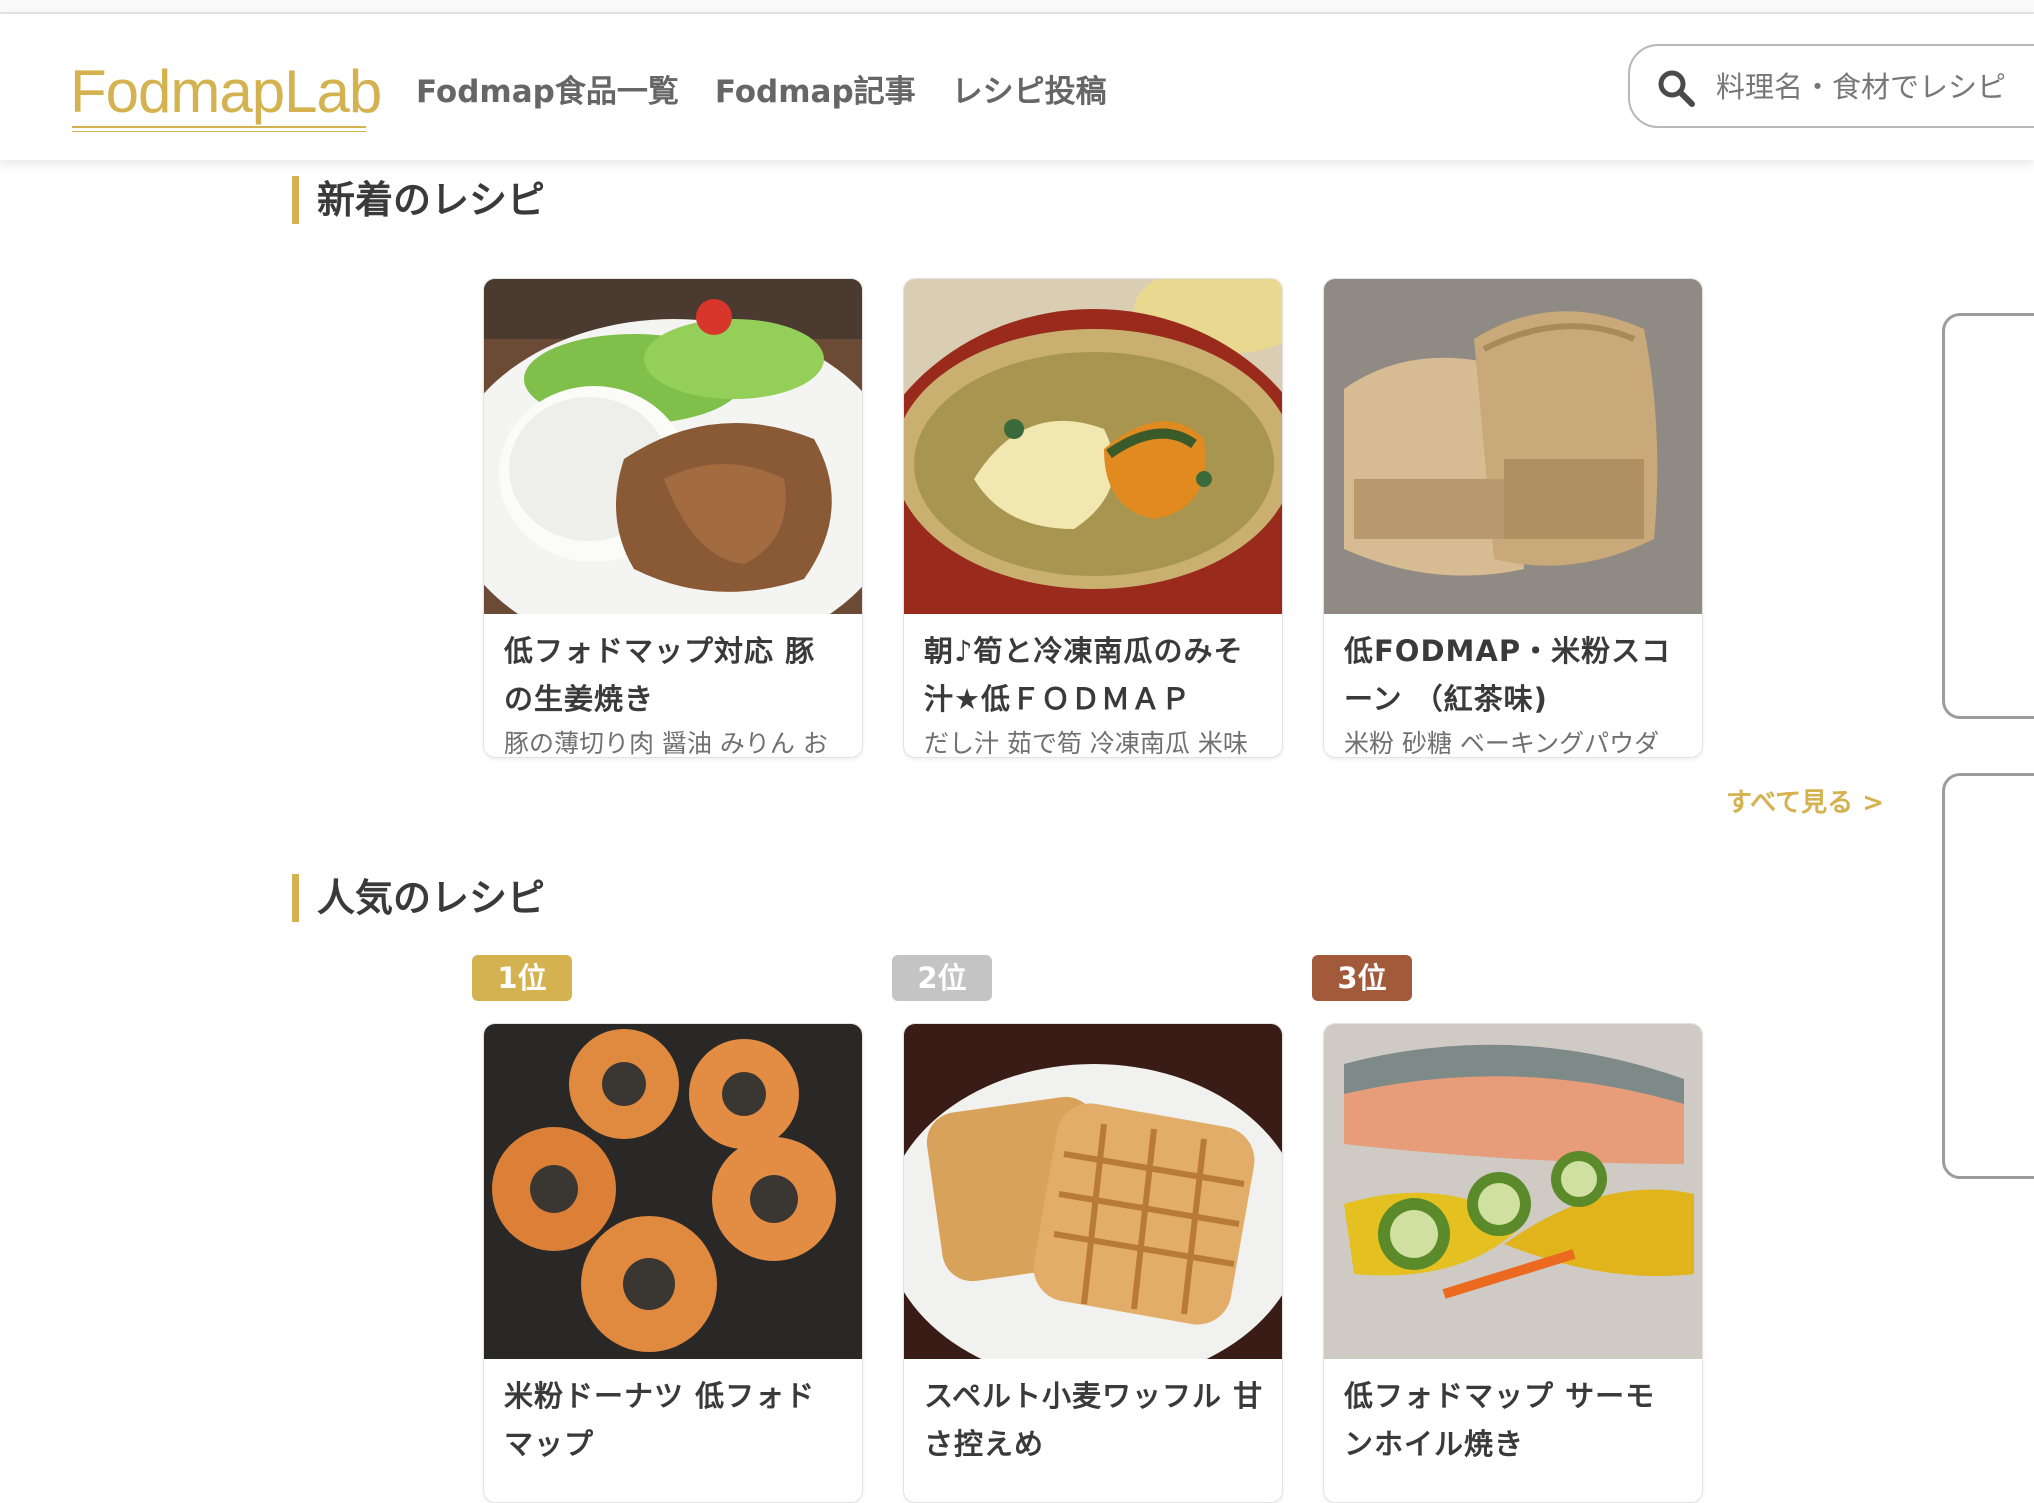 This screenshot has height=1503, width=2034. Describe the element at coordinates (226, 92) in the screenshot. I see `site-logo: FodmapLab` at that location.